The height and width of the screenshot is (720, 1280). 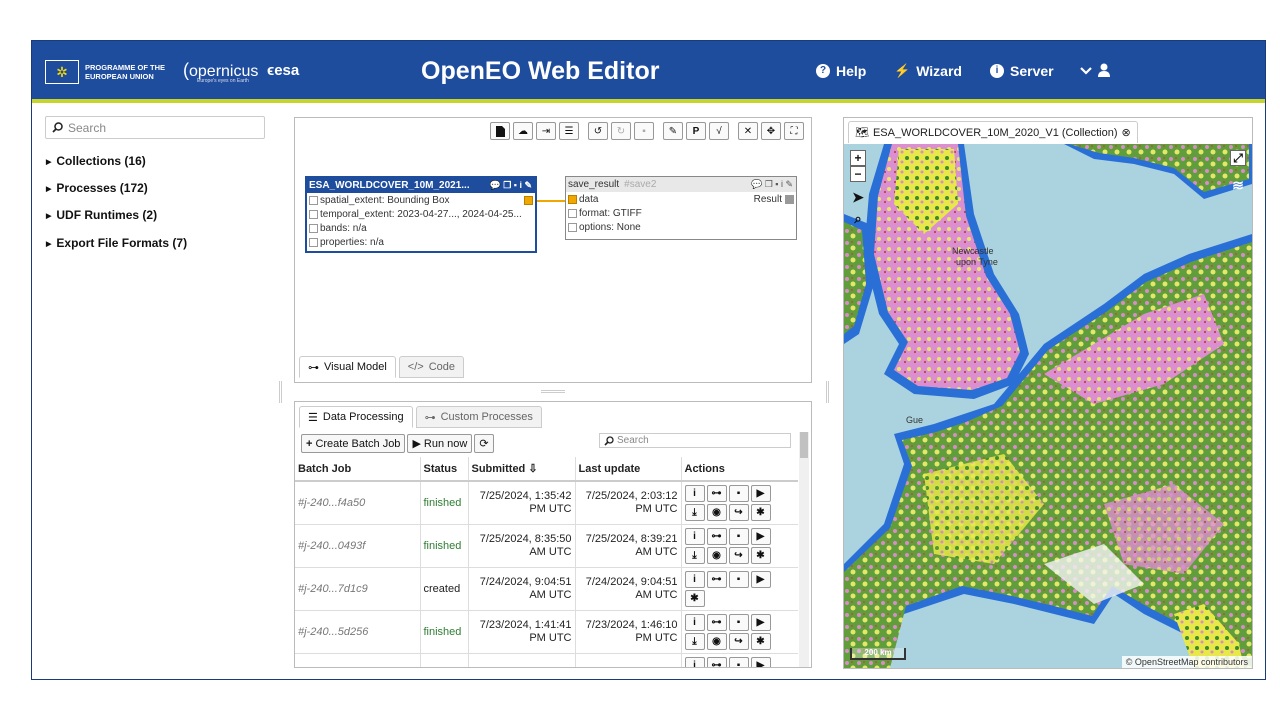 What do you see at coordinates (440, 443) in the screenshot?
I see `run-now-button: ▶ Run now` at bounding box center [440, 443].